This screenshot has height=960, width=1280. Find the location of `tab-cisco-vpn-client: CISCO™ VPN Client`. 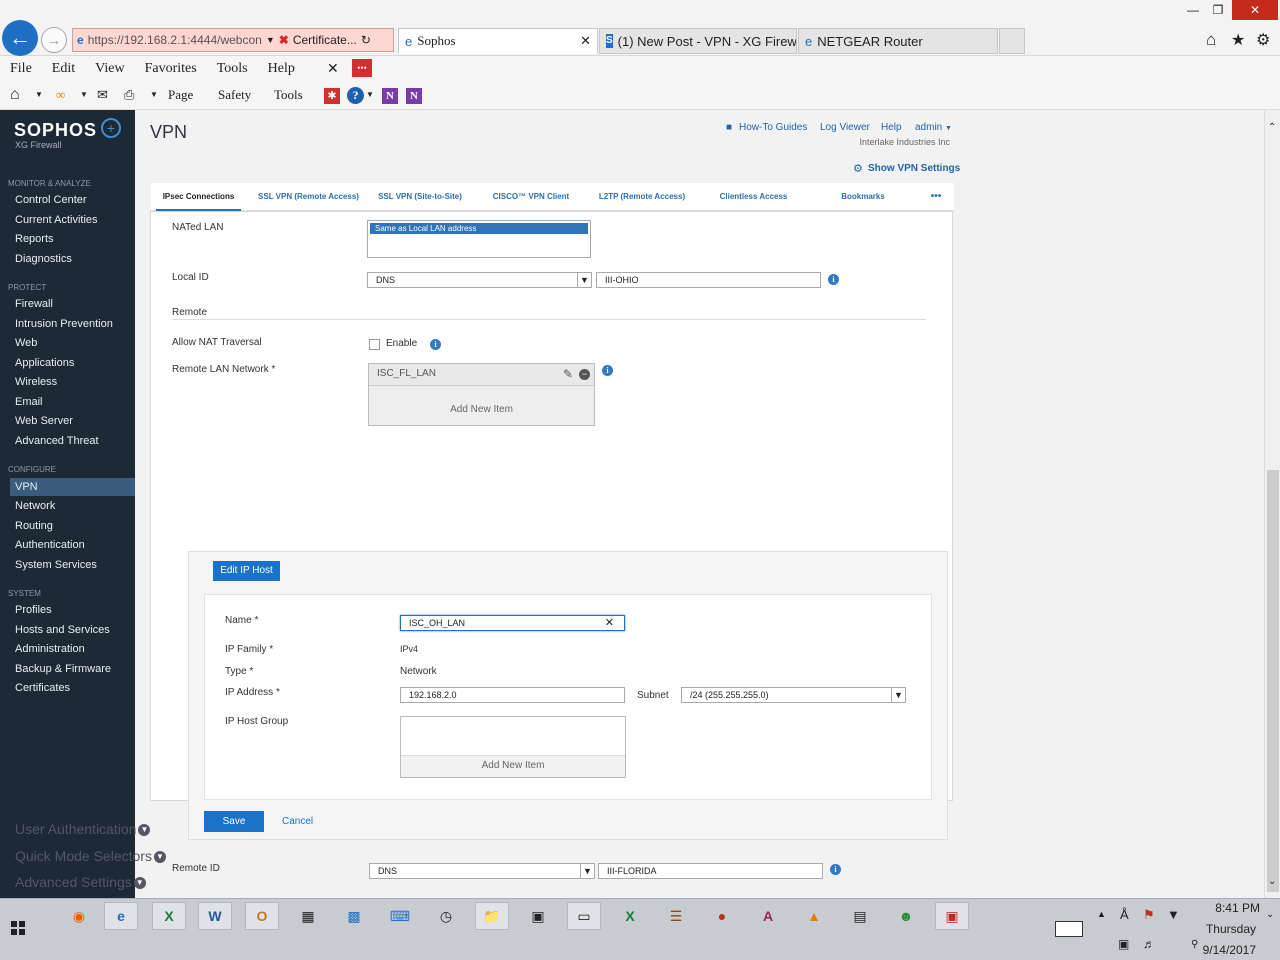

tab-cisco-vpn-client: CISCO™ VPN Client is located at coordinates (531, 197).